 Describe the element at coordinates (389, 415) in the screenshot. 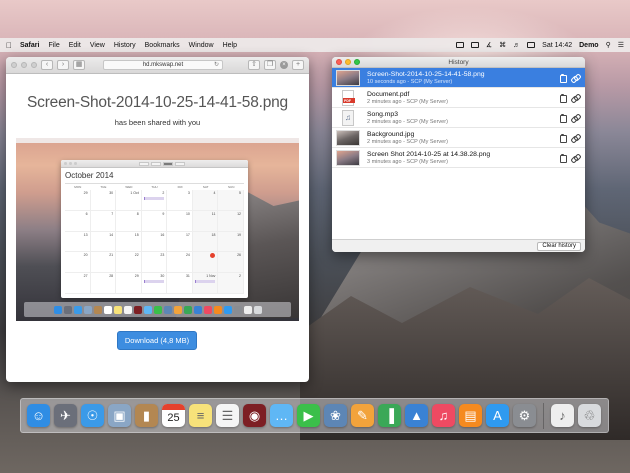

I see `numbers-icon: ▐` at that location.